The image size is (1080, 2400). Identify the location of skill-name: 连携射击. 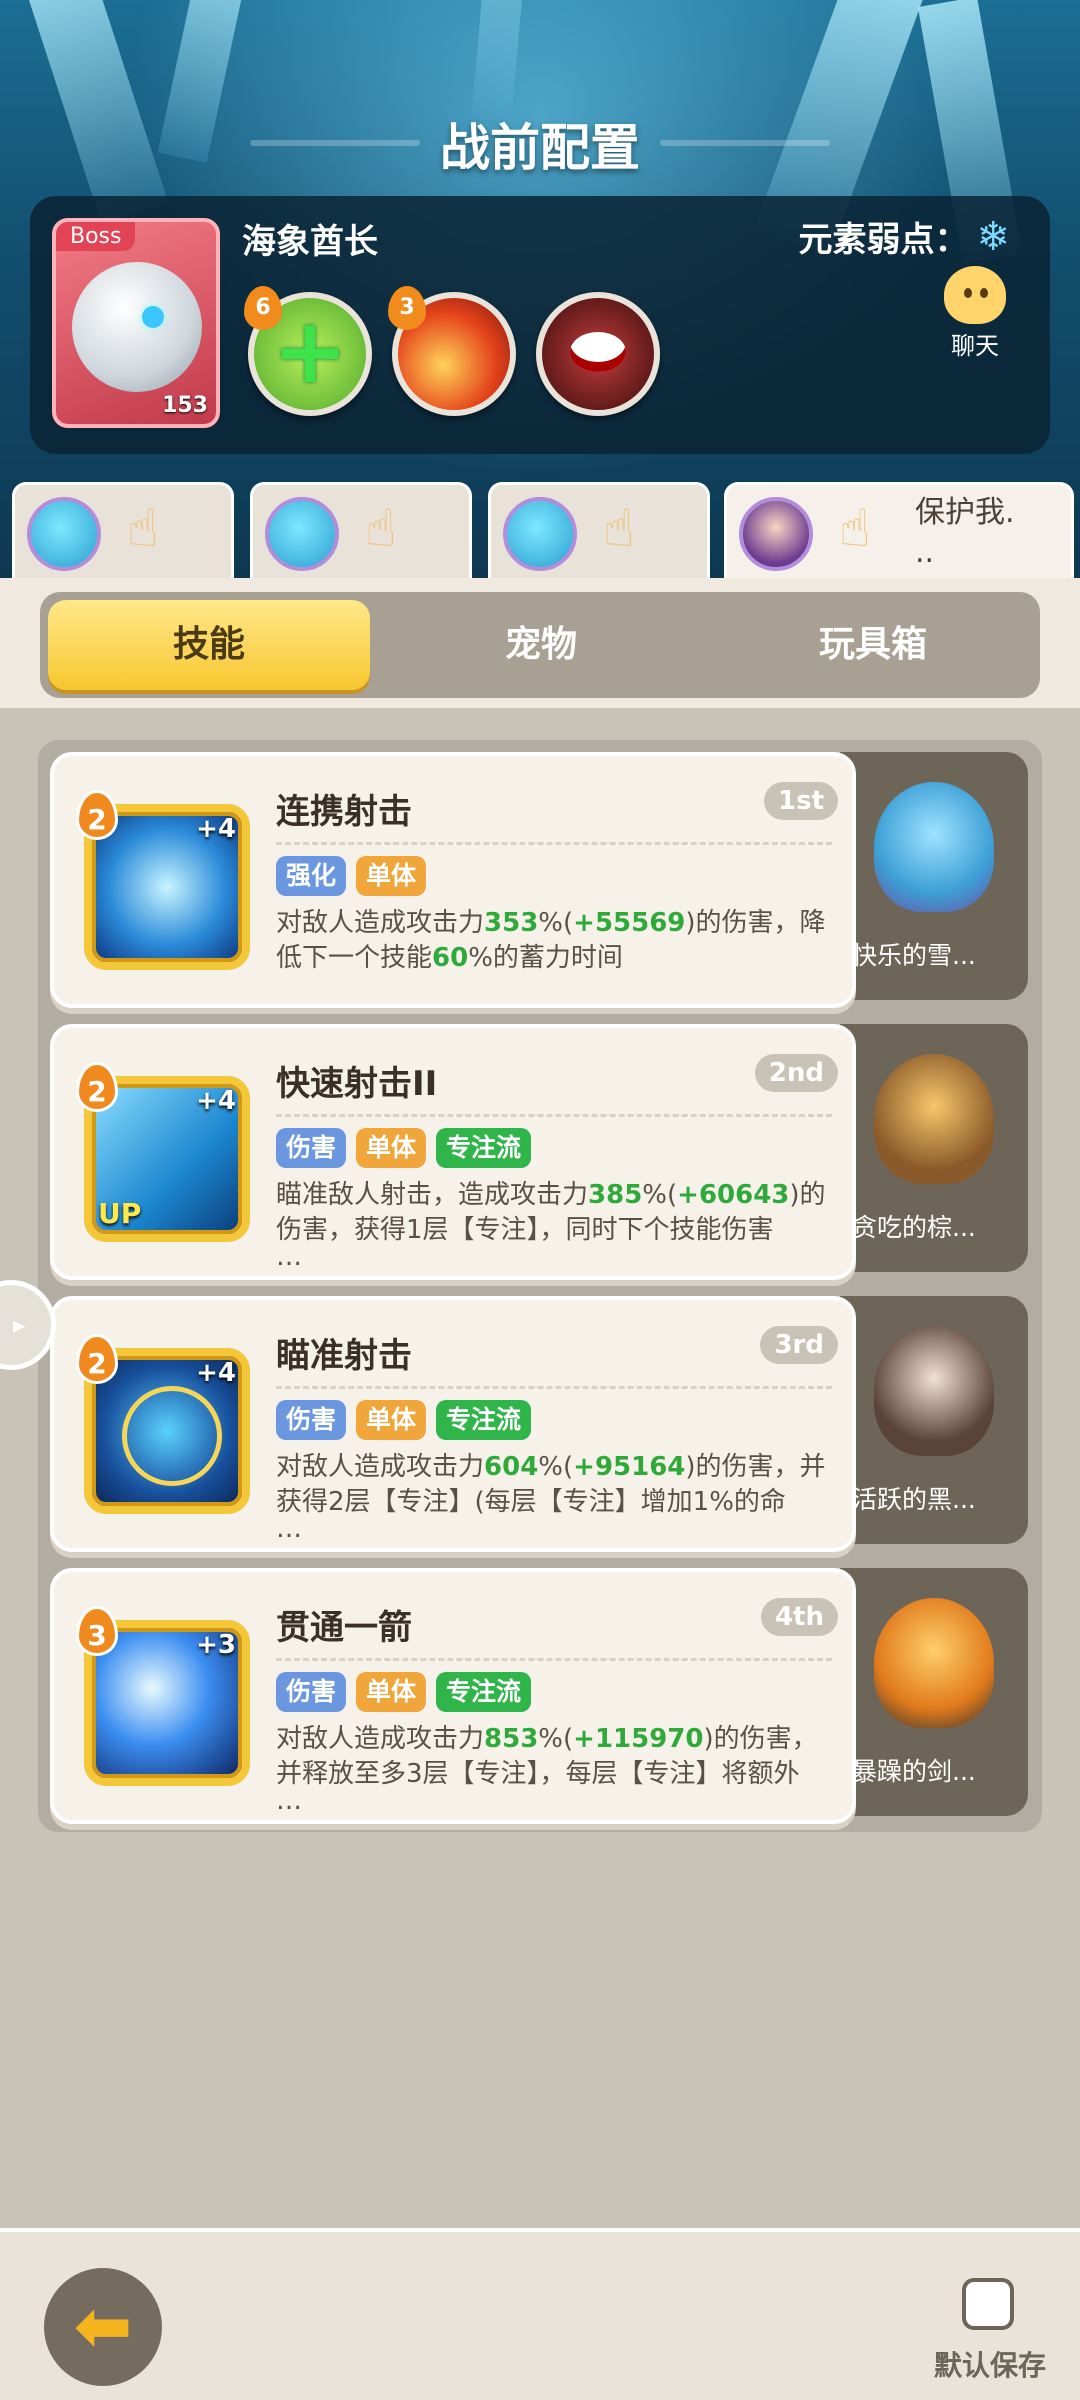
(344, 812).